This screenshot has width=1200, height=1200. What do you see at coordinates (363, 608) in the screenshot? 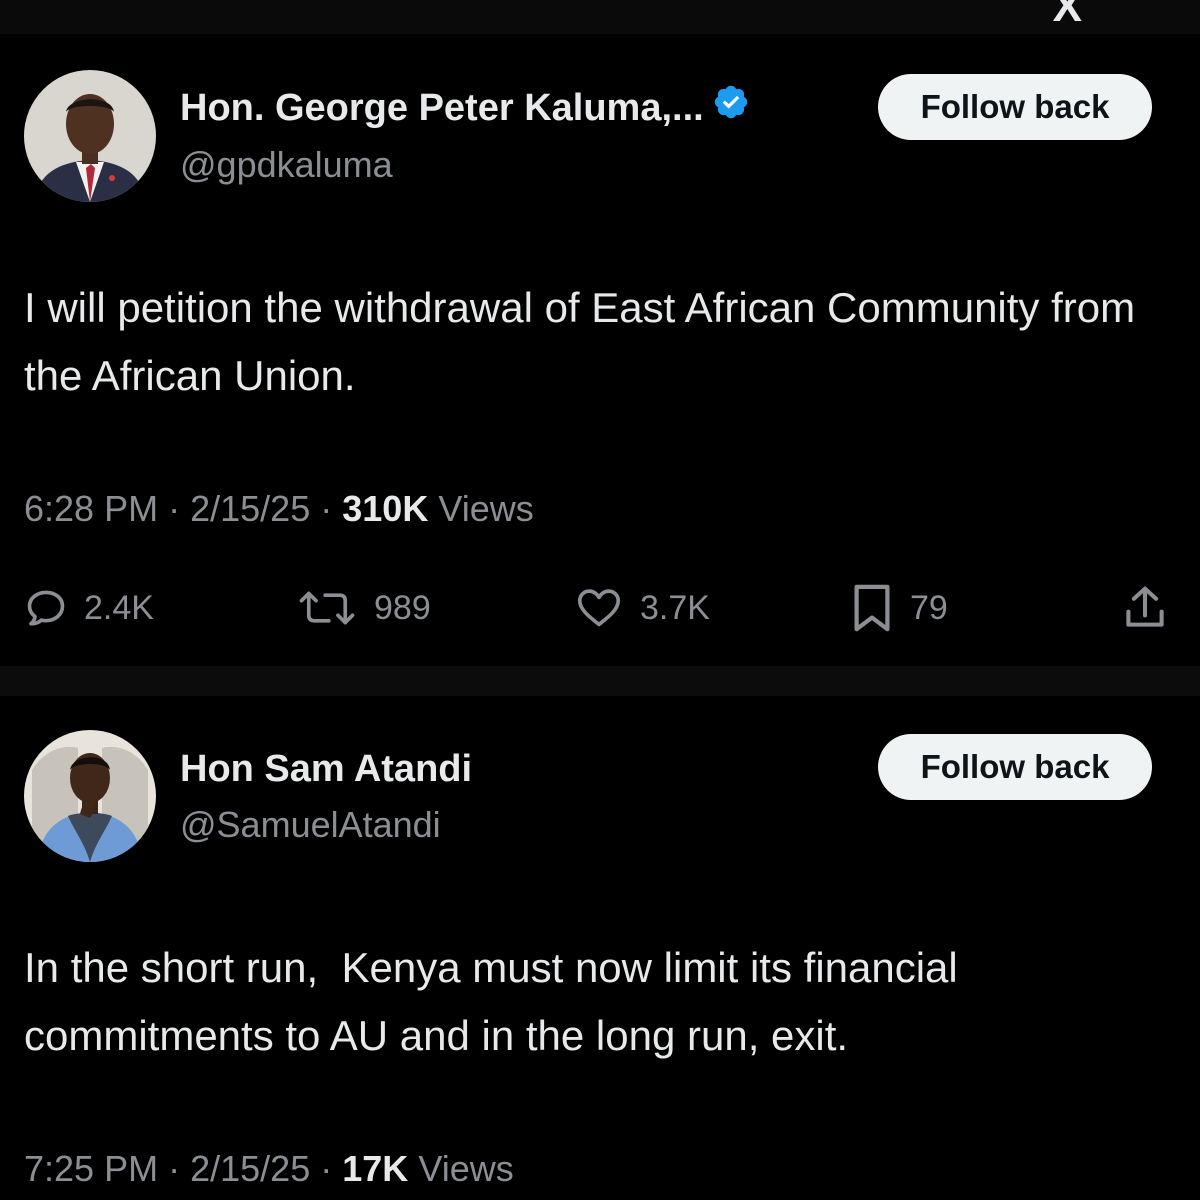
I see `repost-button: 989` at bounding box center [363, 608].